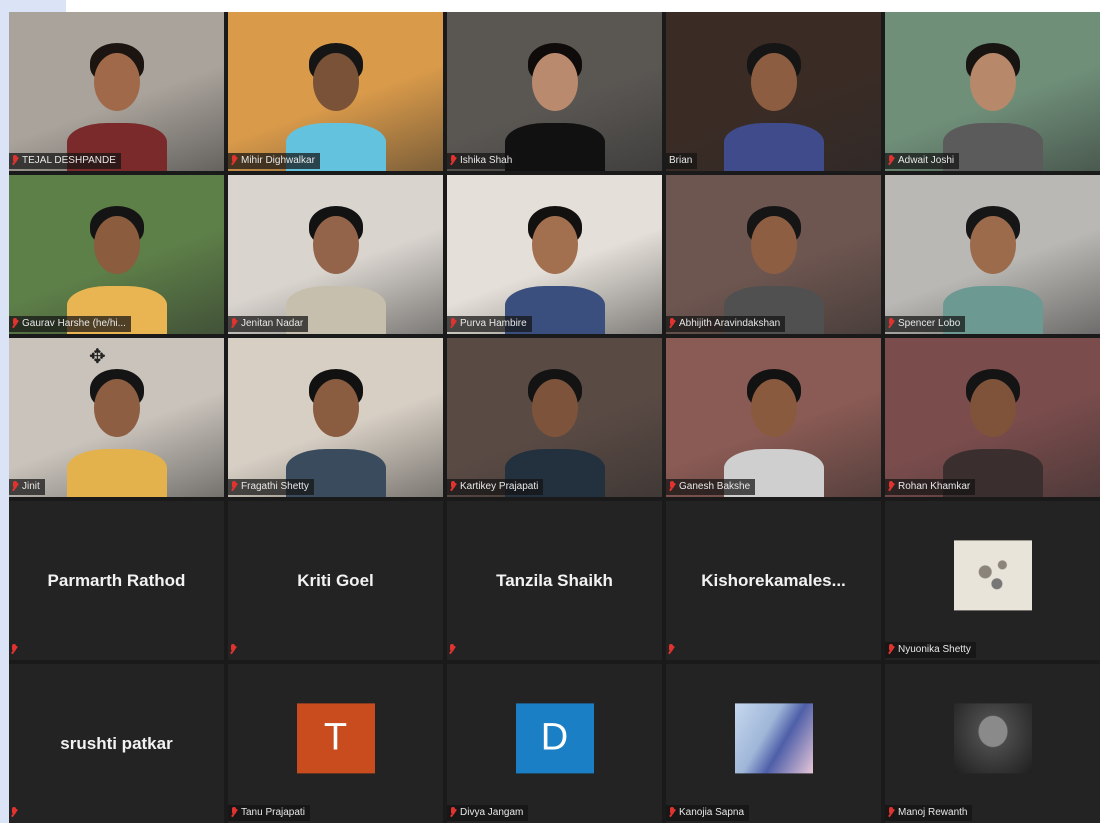  I want to click on participant-name: Ishika Shah, so click(486, 160).